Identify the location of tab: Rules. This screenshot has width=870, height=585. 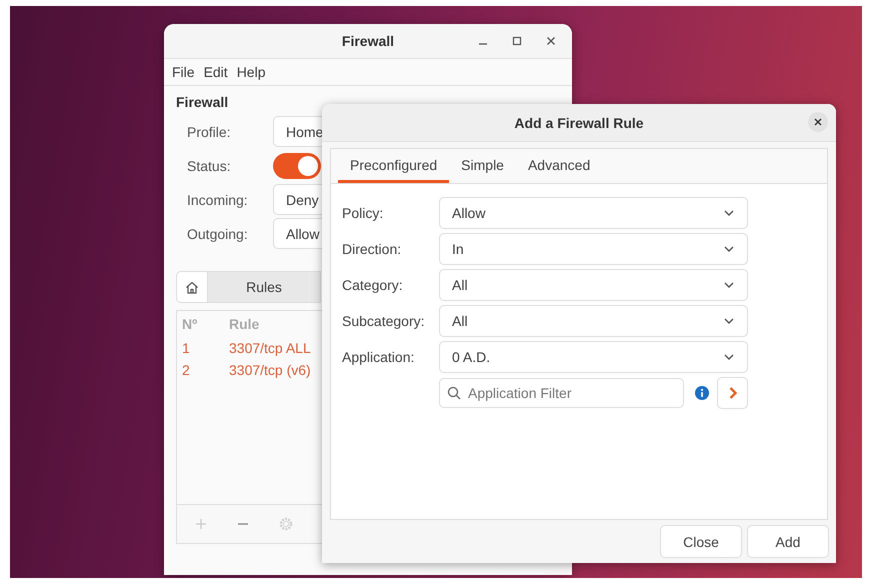
(264, 287).